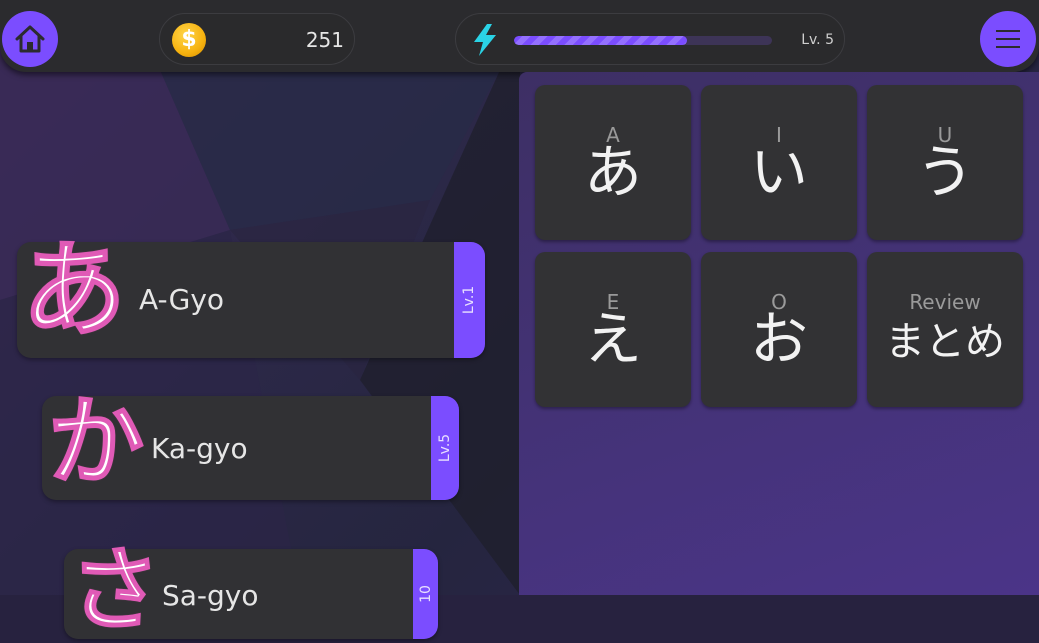 The height and width of the screenshot is (643, 1039). What do you see at coordinates (182, 299) in the screenshot?
I see `lesson-name: A-Gyo` at bounding box center [182, 299].